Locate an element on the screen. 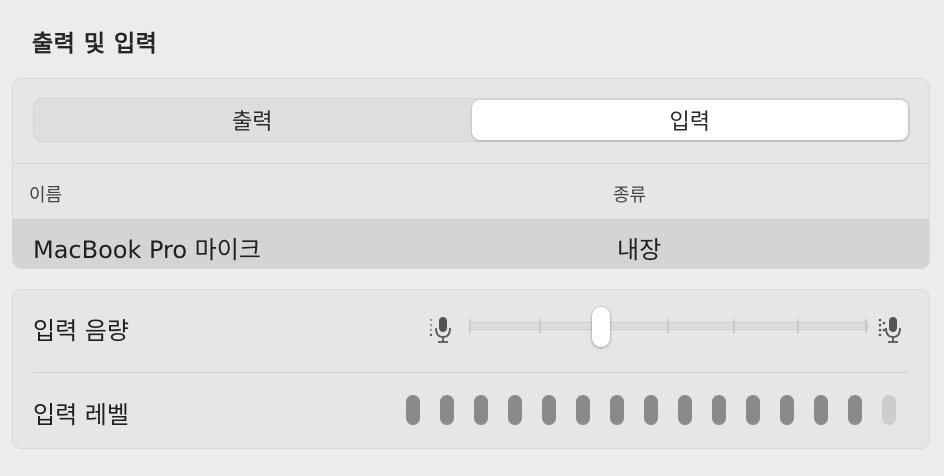  tab-input: 입력 is located at coordinates (689, 120).